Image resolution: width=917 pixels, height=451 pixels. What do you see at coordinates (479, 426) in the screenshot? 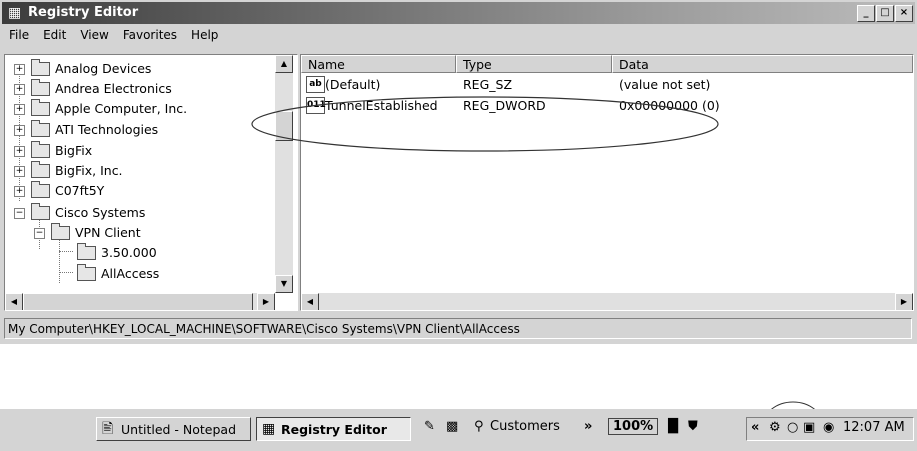
I see `customers-icon: ⚲` at bounding box center [479, 426].